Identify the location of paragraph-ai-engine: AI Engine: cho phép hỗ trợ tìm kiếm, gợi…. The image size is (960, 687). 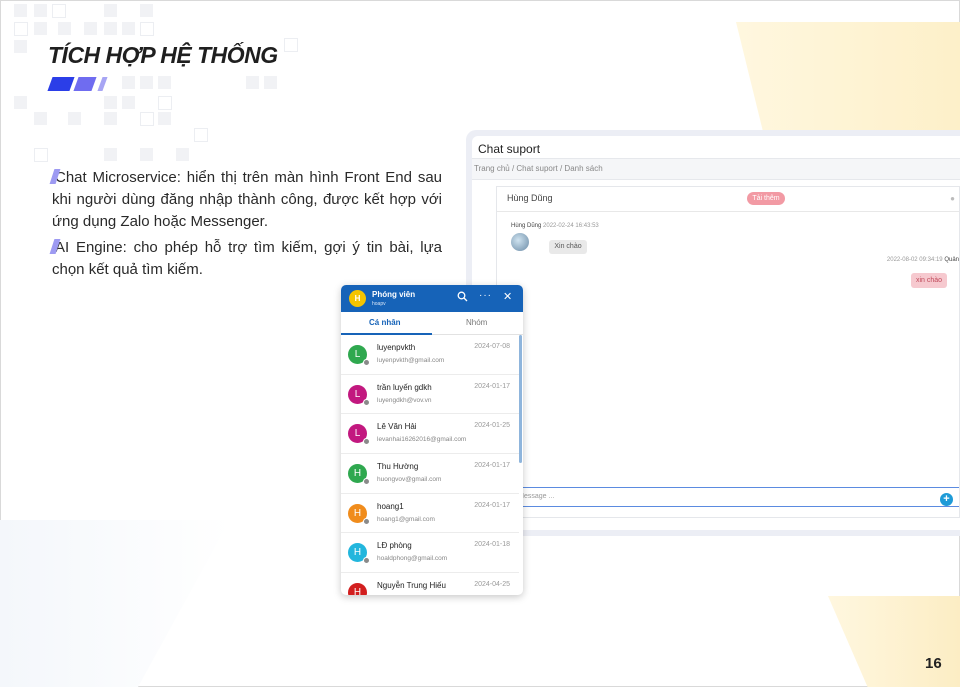
(245, 259).